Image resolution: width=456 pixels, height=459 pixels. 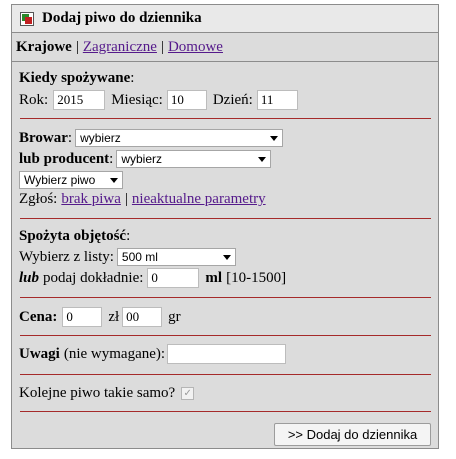 I want to click on day-label: Dzień:, so click(x=232, y=99).